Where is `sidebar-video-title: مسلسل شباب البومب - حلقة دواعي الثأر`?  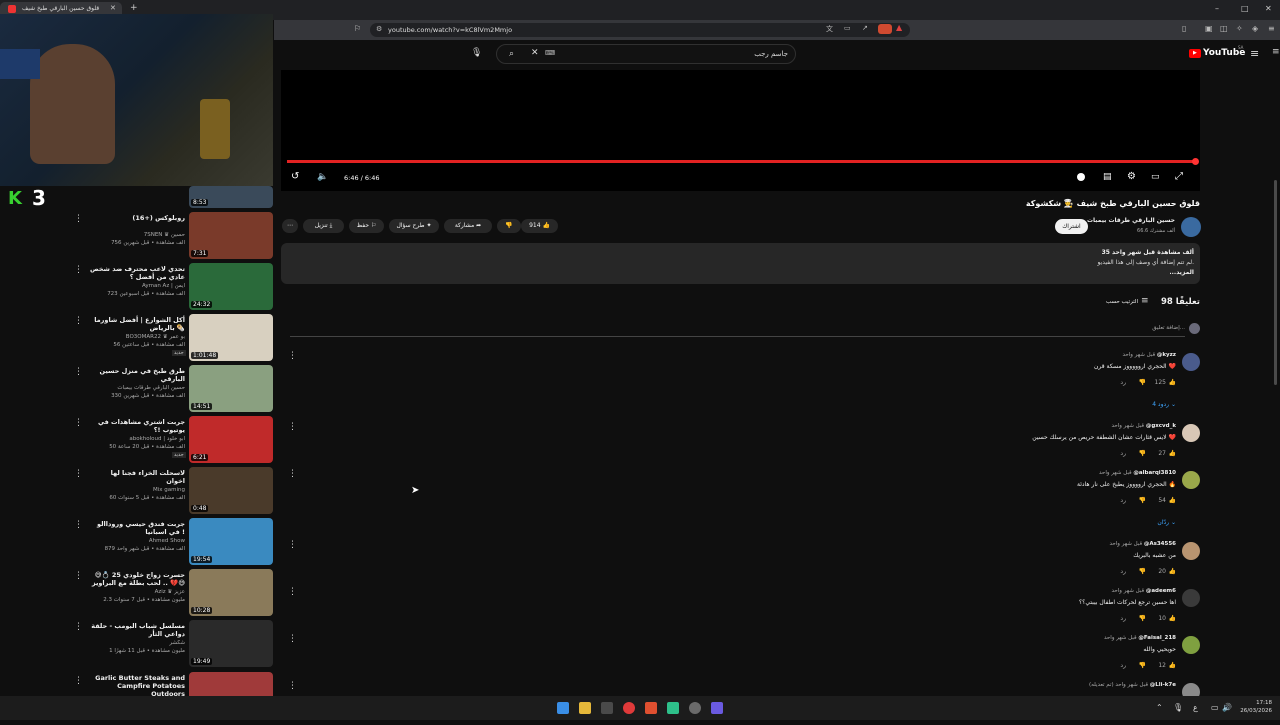 sidebar-video-title: مسلسل شباب البومب - حلقة دواعي الثأر is located at coordinates (137, 630).